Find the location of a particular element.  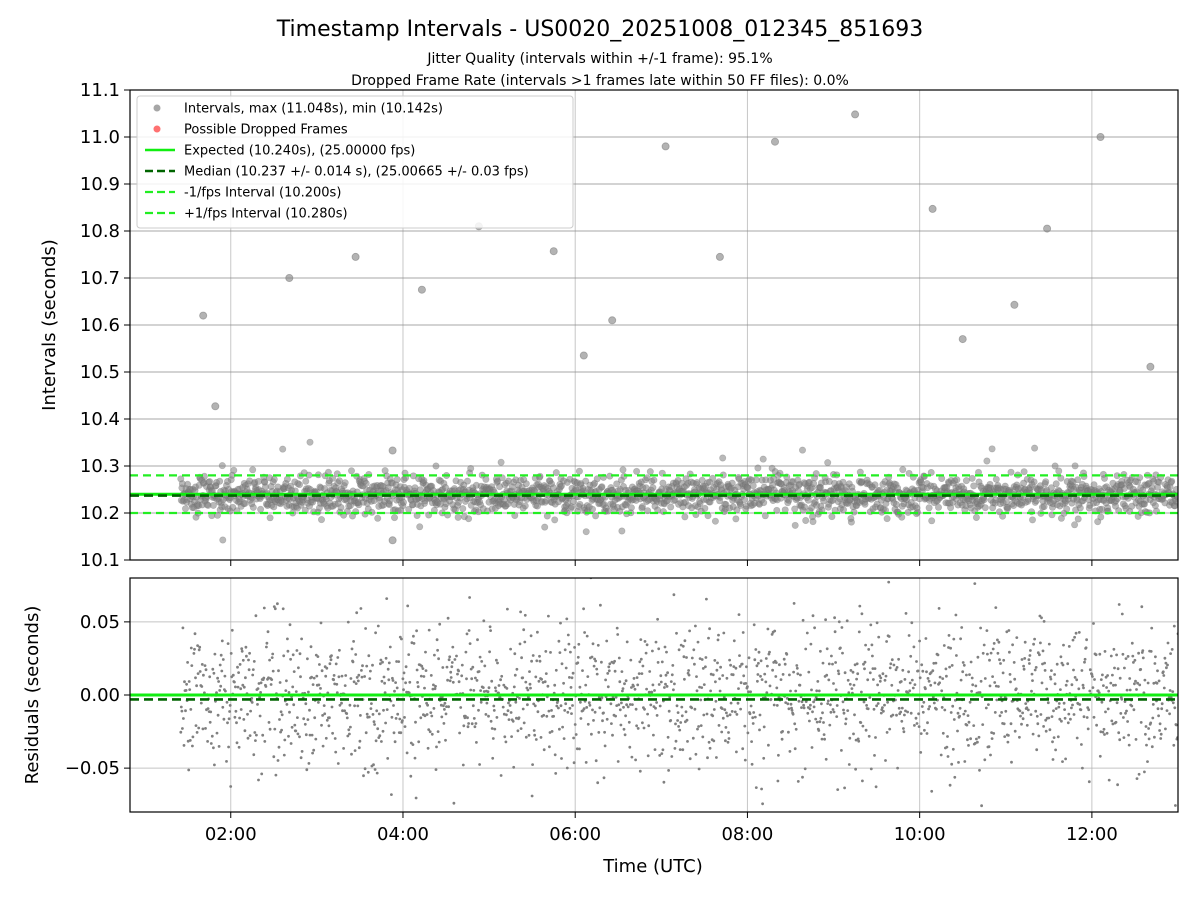

outlier-point is located at coordinates (392, 450).